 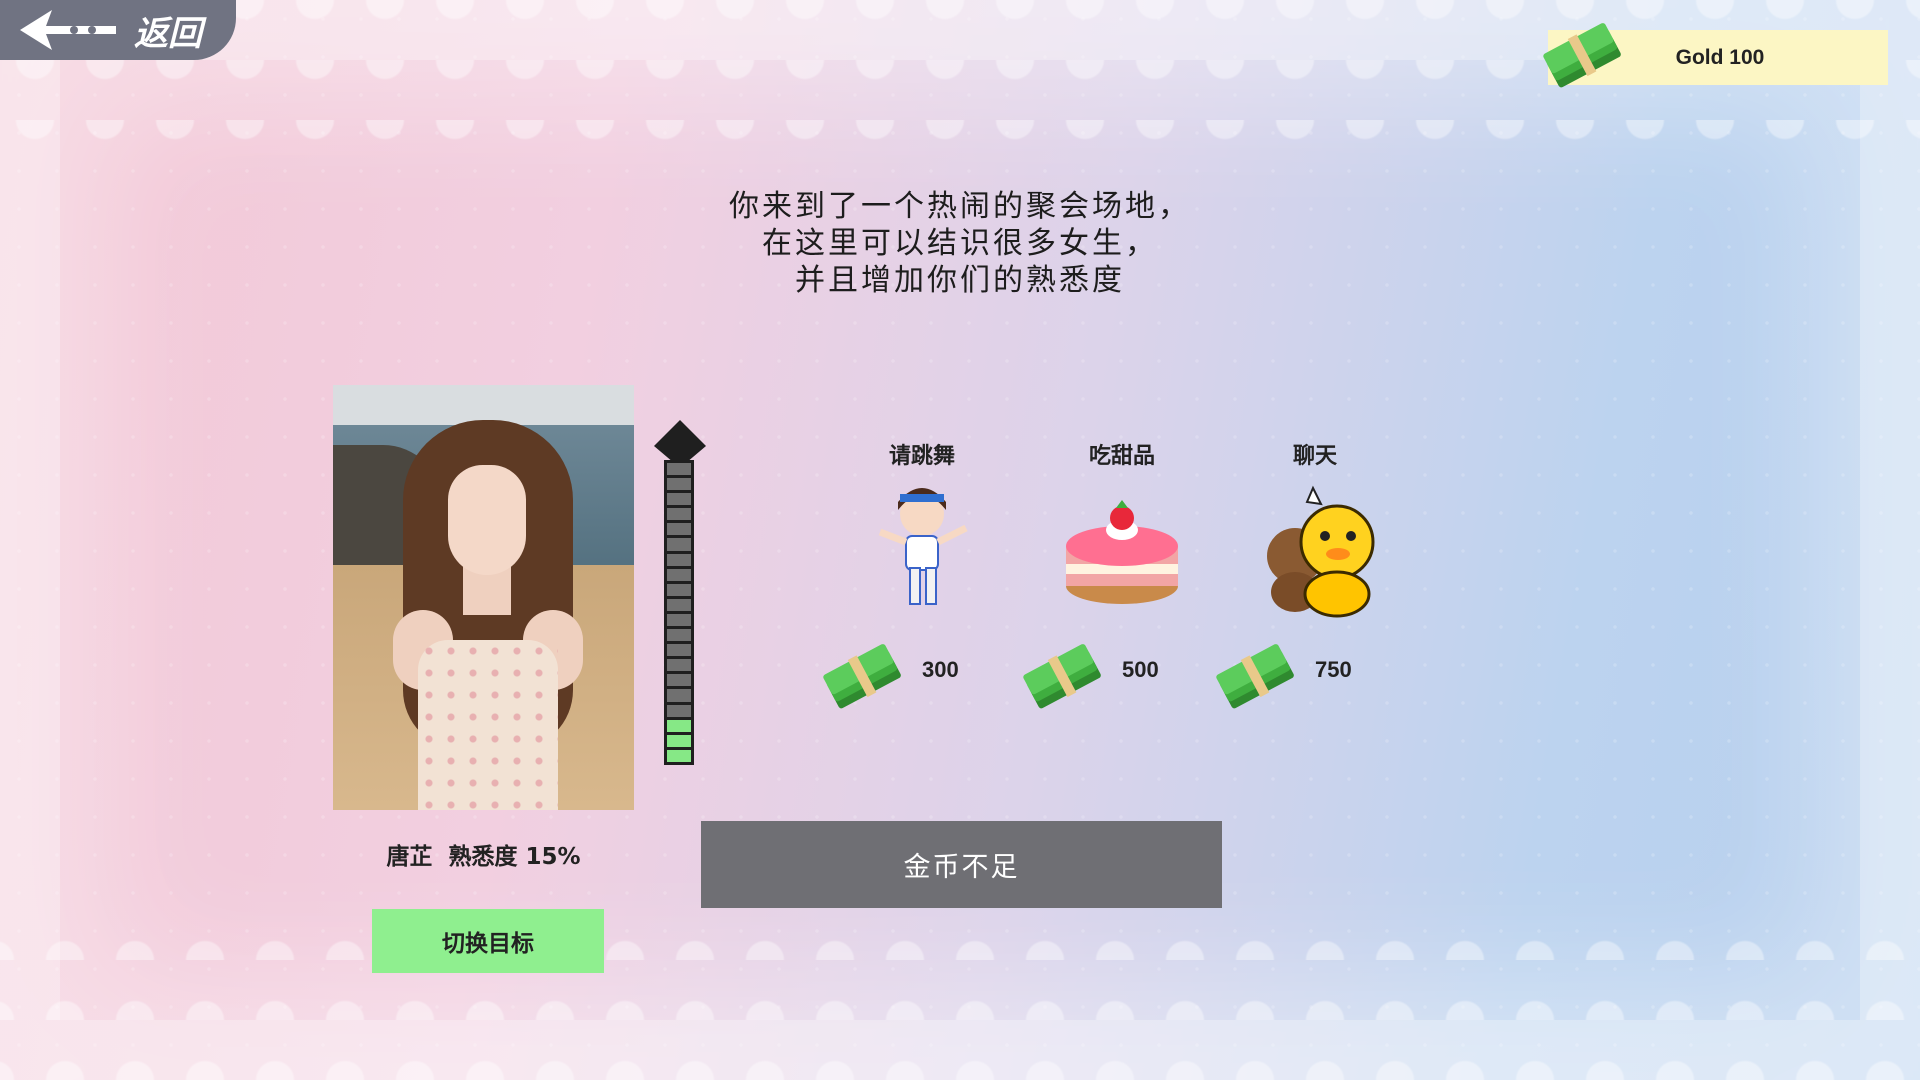 I want to click on intro-line: 你来到了一个热闹的聚会场地，, so click(x=960, y=206).